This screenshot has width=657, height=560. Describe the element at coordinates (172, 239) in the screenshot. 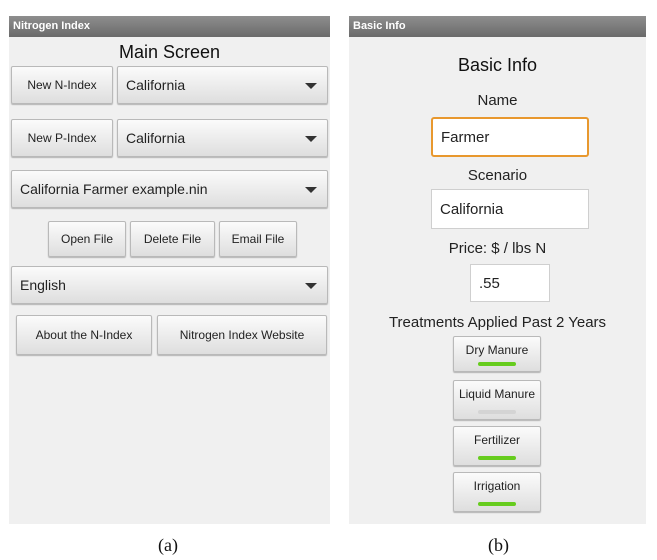

I see `delete-file-button: Delete File` at that location.